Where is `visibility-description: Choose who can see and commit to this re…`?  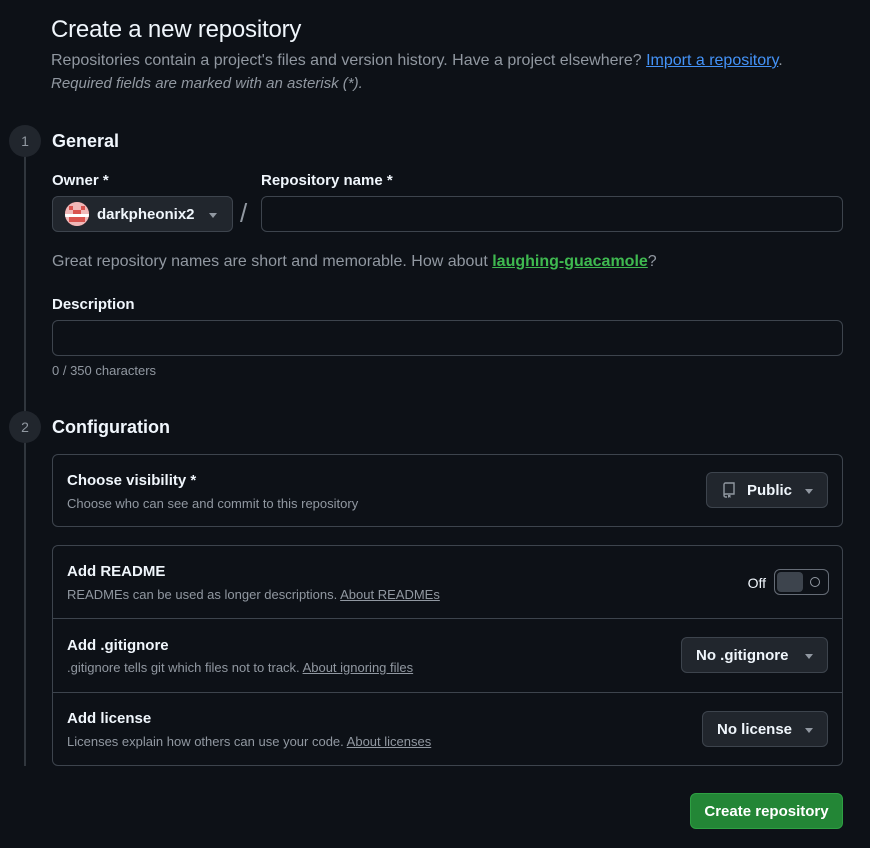 visibility-description: Choose who can see and commit to this re… is located at coordinates (213, 503).